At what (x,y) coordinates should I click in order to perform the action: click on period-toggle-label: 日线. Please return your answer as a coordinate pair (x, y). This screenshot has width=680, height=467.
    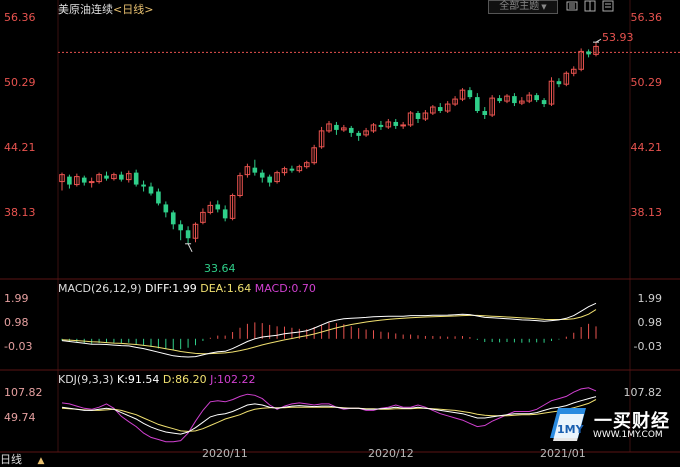
    Looking at the image, I should click on (11, 459).